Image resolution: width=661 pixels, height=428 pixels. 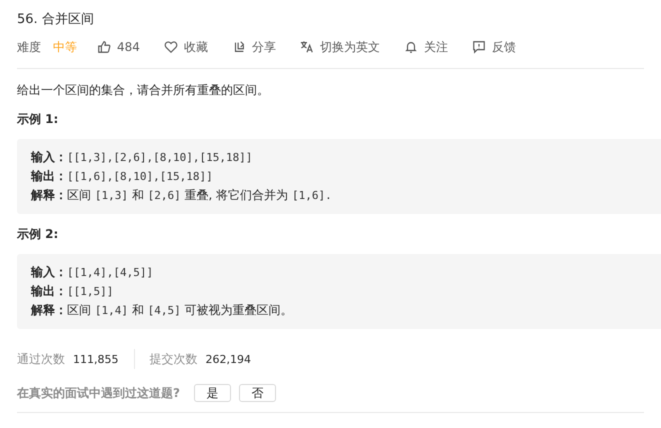 What do you see at coordinates (494, 47) in the screenshot?
I see `feedback-button: 反馈` at bounding box center [494, 47].